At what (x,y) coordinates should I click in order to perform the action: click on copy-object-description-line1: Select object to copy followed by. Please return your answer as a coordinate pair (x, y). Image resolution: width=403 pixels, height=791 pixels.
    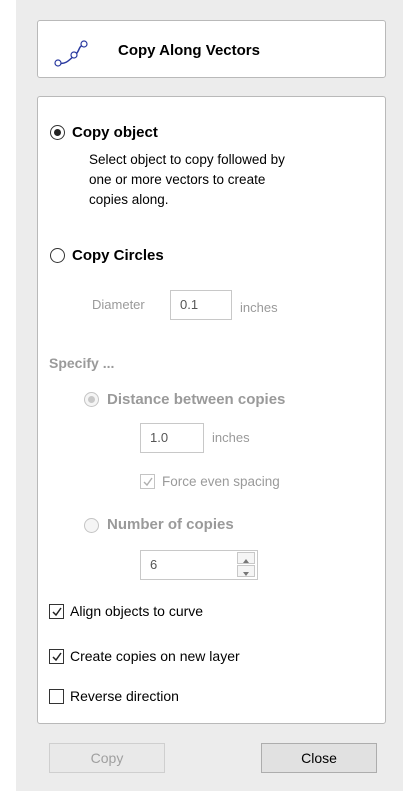
    Looking at the image, I should click on (187, 159).